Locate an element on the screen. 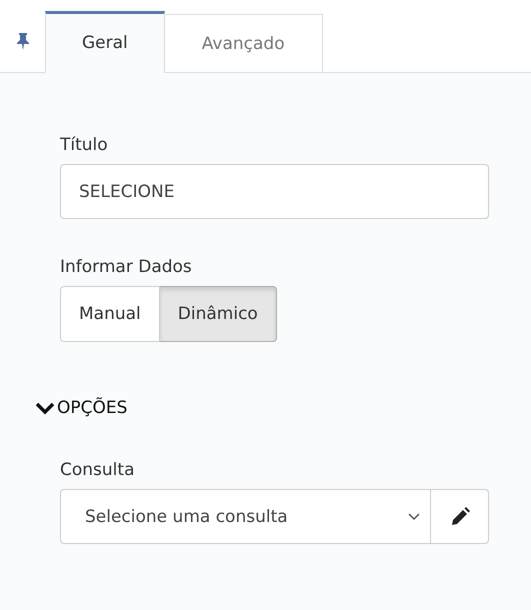 The image size is (531, 610). pin-icon is located at coordinates (22, 41).